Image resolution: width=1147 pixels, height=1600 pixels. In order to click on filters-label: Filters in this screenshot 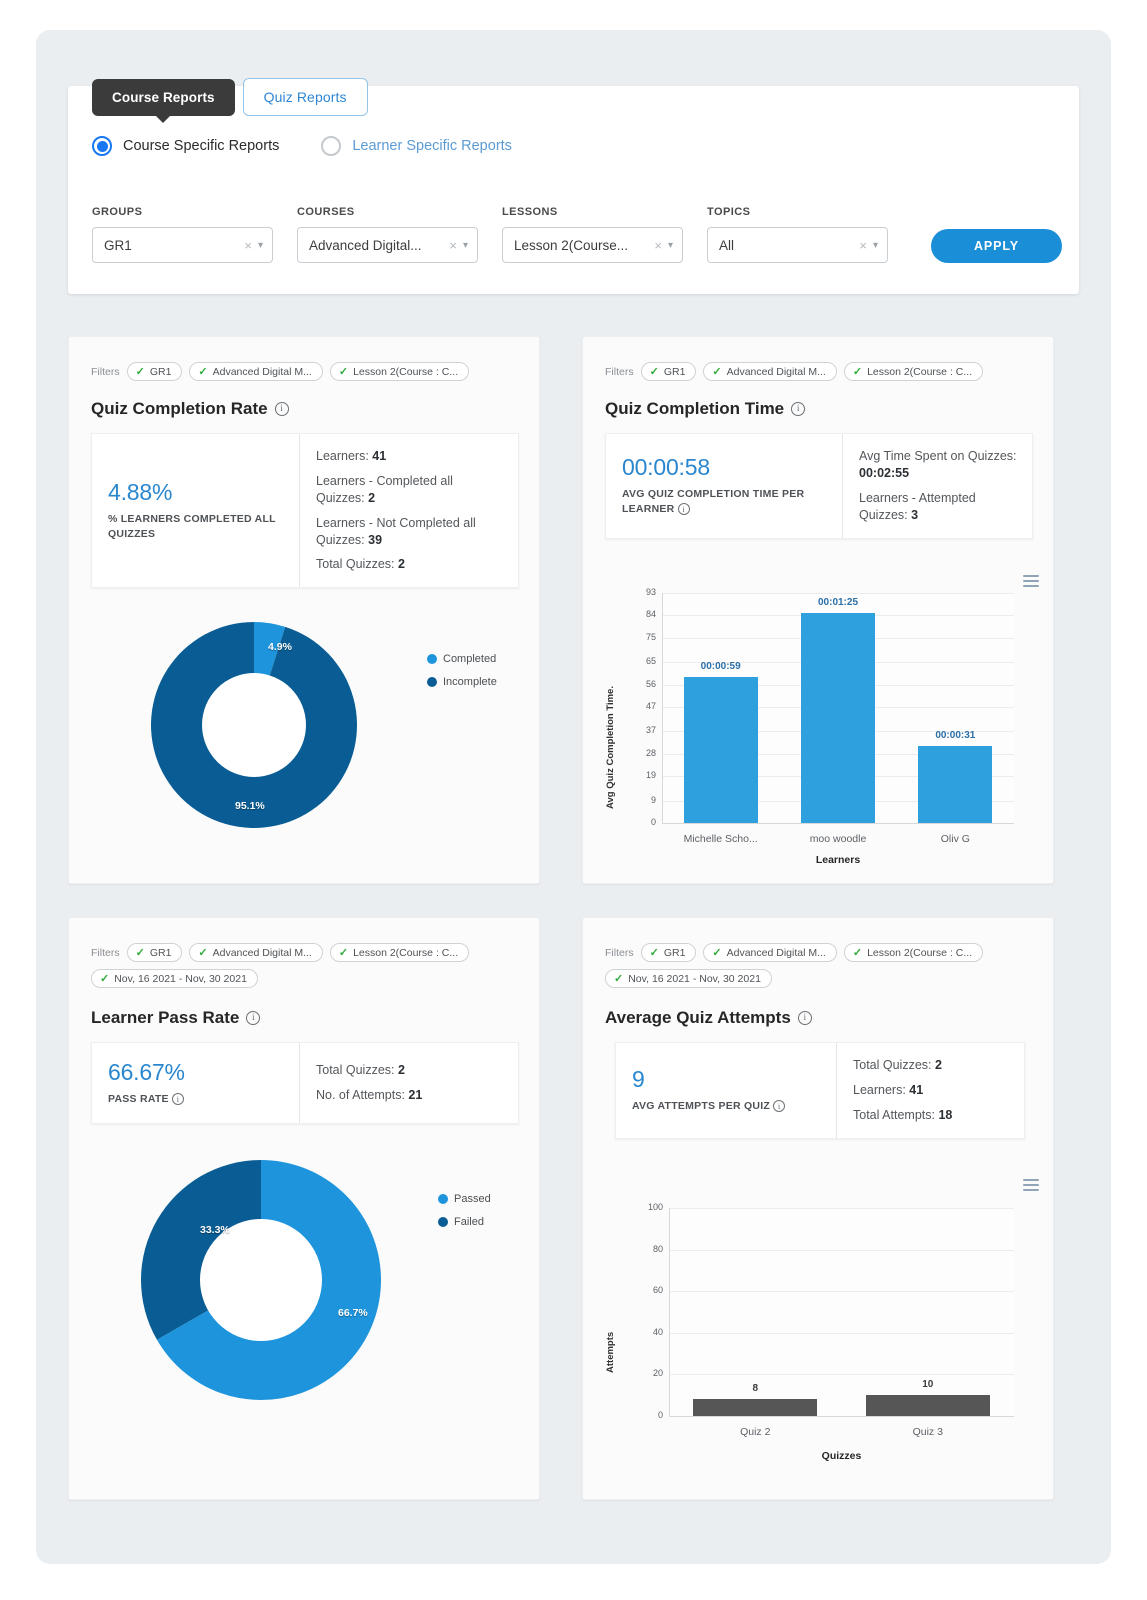, I will do `click(619, 952)`.